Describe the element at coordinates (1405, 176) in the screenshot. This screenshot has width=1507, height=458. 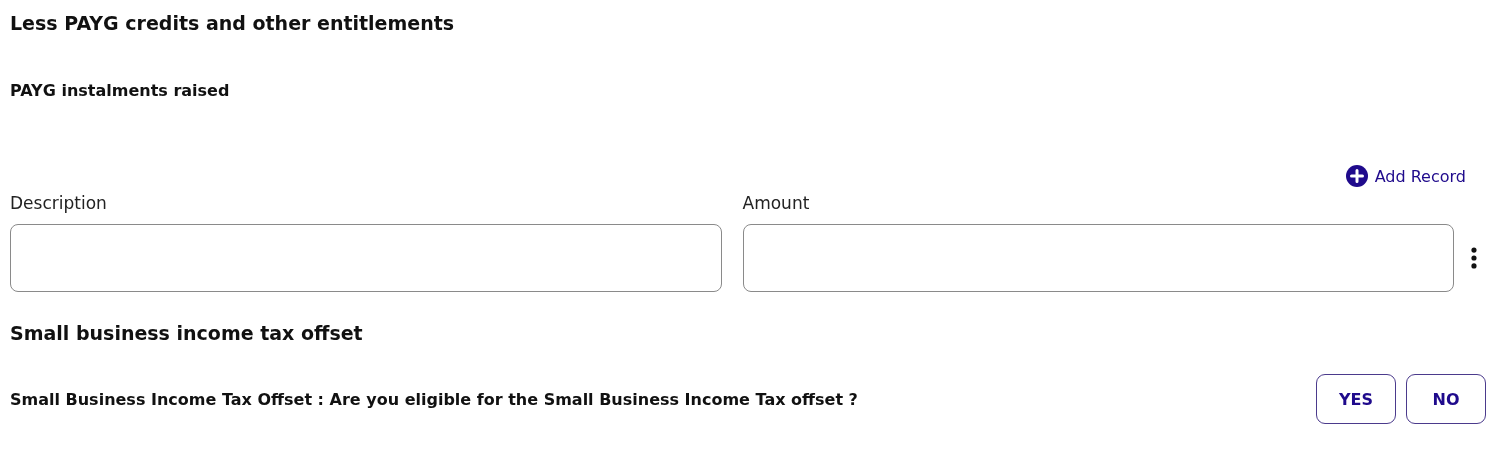
I see `add-record-button: Add Record` at that location.